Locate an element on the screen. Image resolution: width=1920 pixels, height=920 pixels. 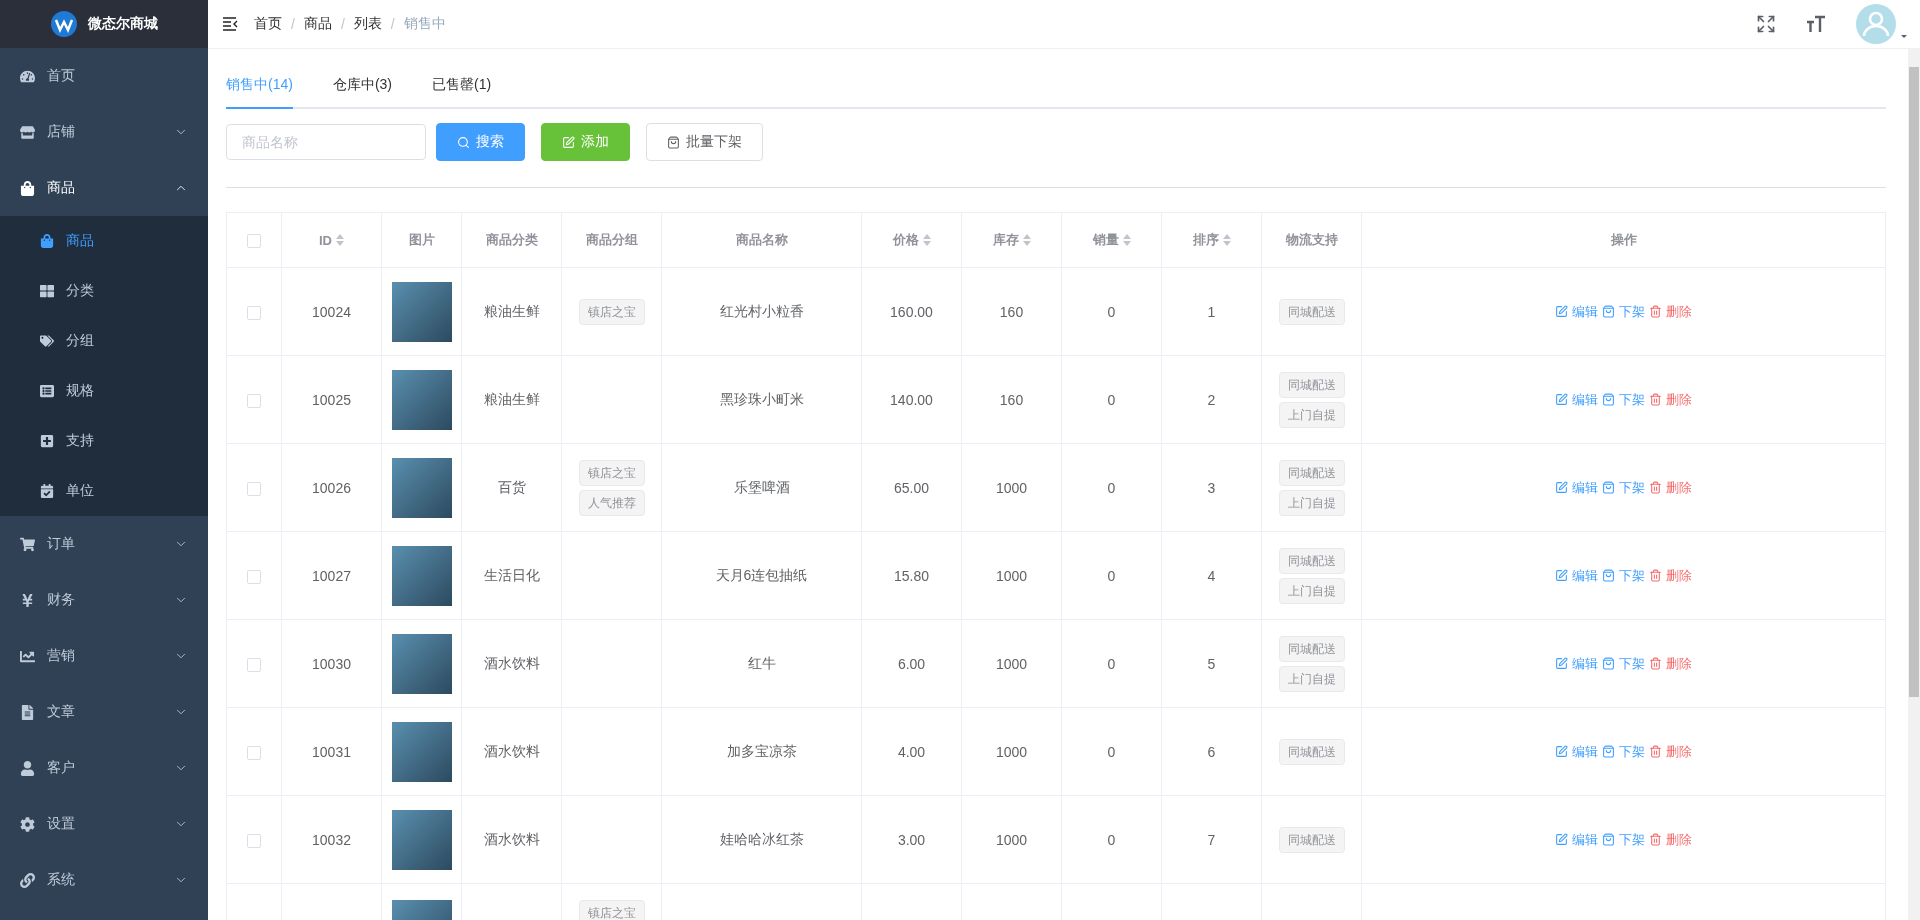
column-header: 商品名称 is located at coordinates (761, 240).